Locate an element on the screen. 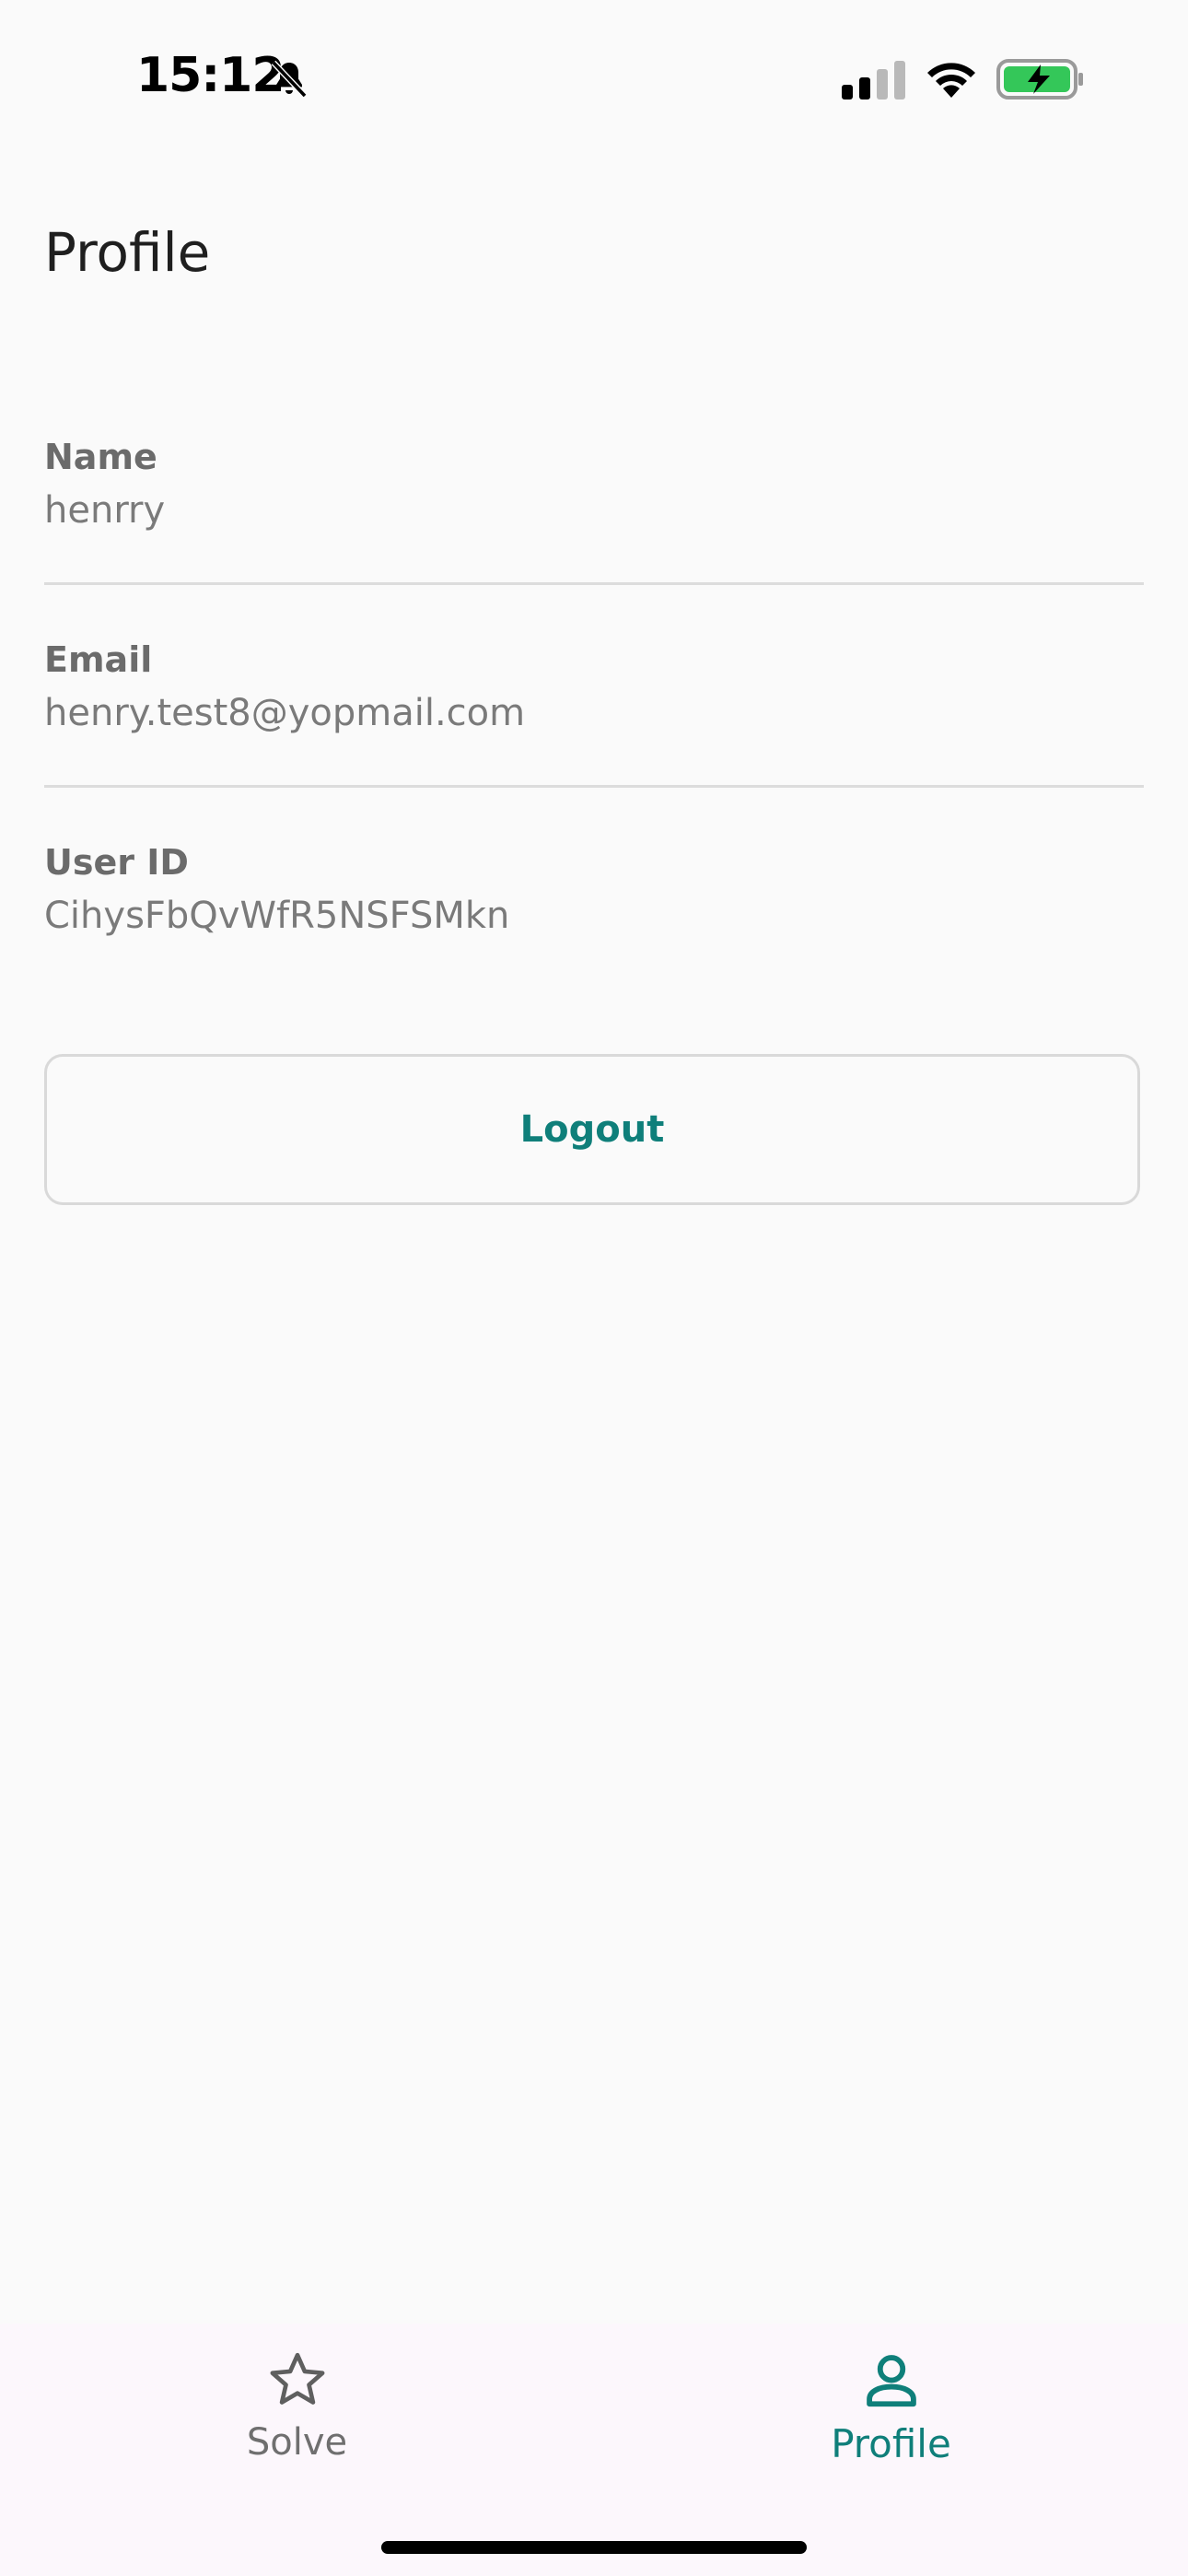  email-label: Email is located at coordinates (98, 659).